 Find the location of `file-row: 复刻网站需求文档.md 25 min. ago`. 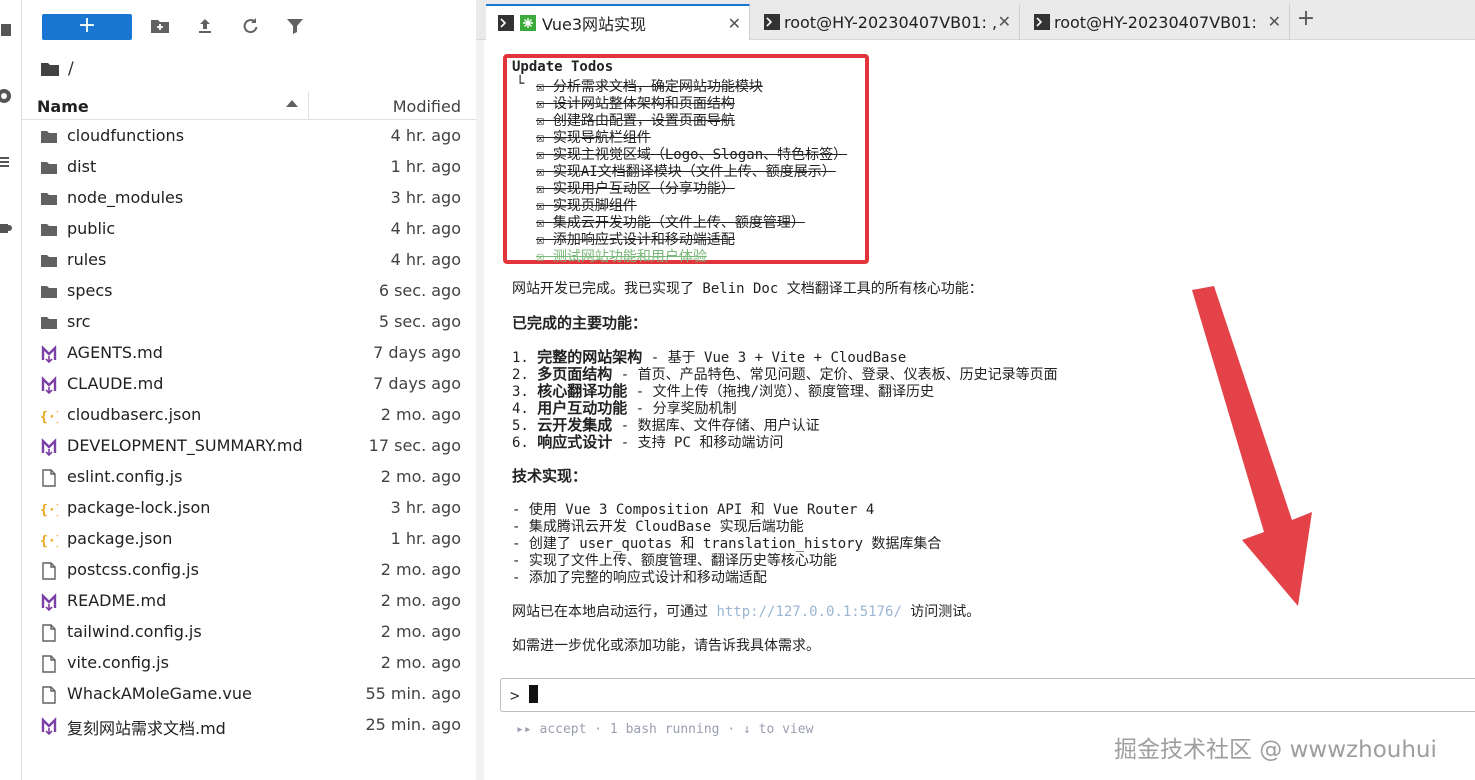

file-row: 复刻网站需求文档.md 25 min. ago is located at coordinates (249, 725).